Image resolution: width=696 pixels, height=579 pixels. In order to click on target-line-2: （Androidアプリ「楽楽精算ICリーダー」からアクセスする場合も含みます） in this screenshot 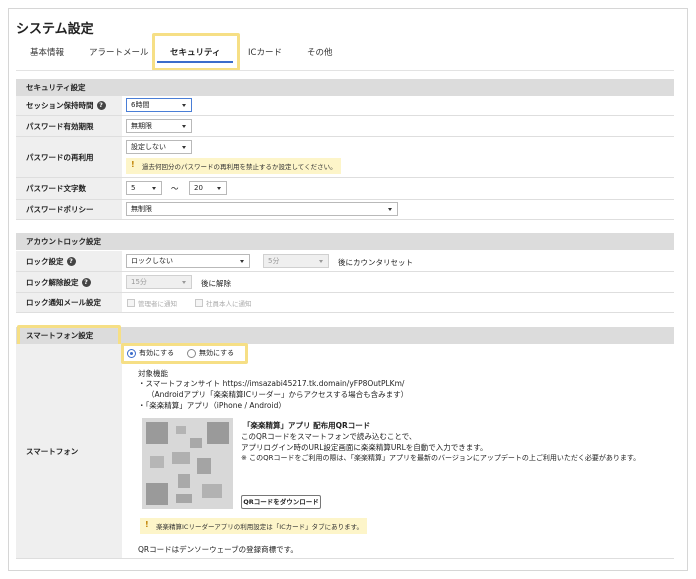, I will do `click(278, 394)`.